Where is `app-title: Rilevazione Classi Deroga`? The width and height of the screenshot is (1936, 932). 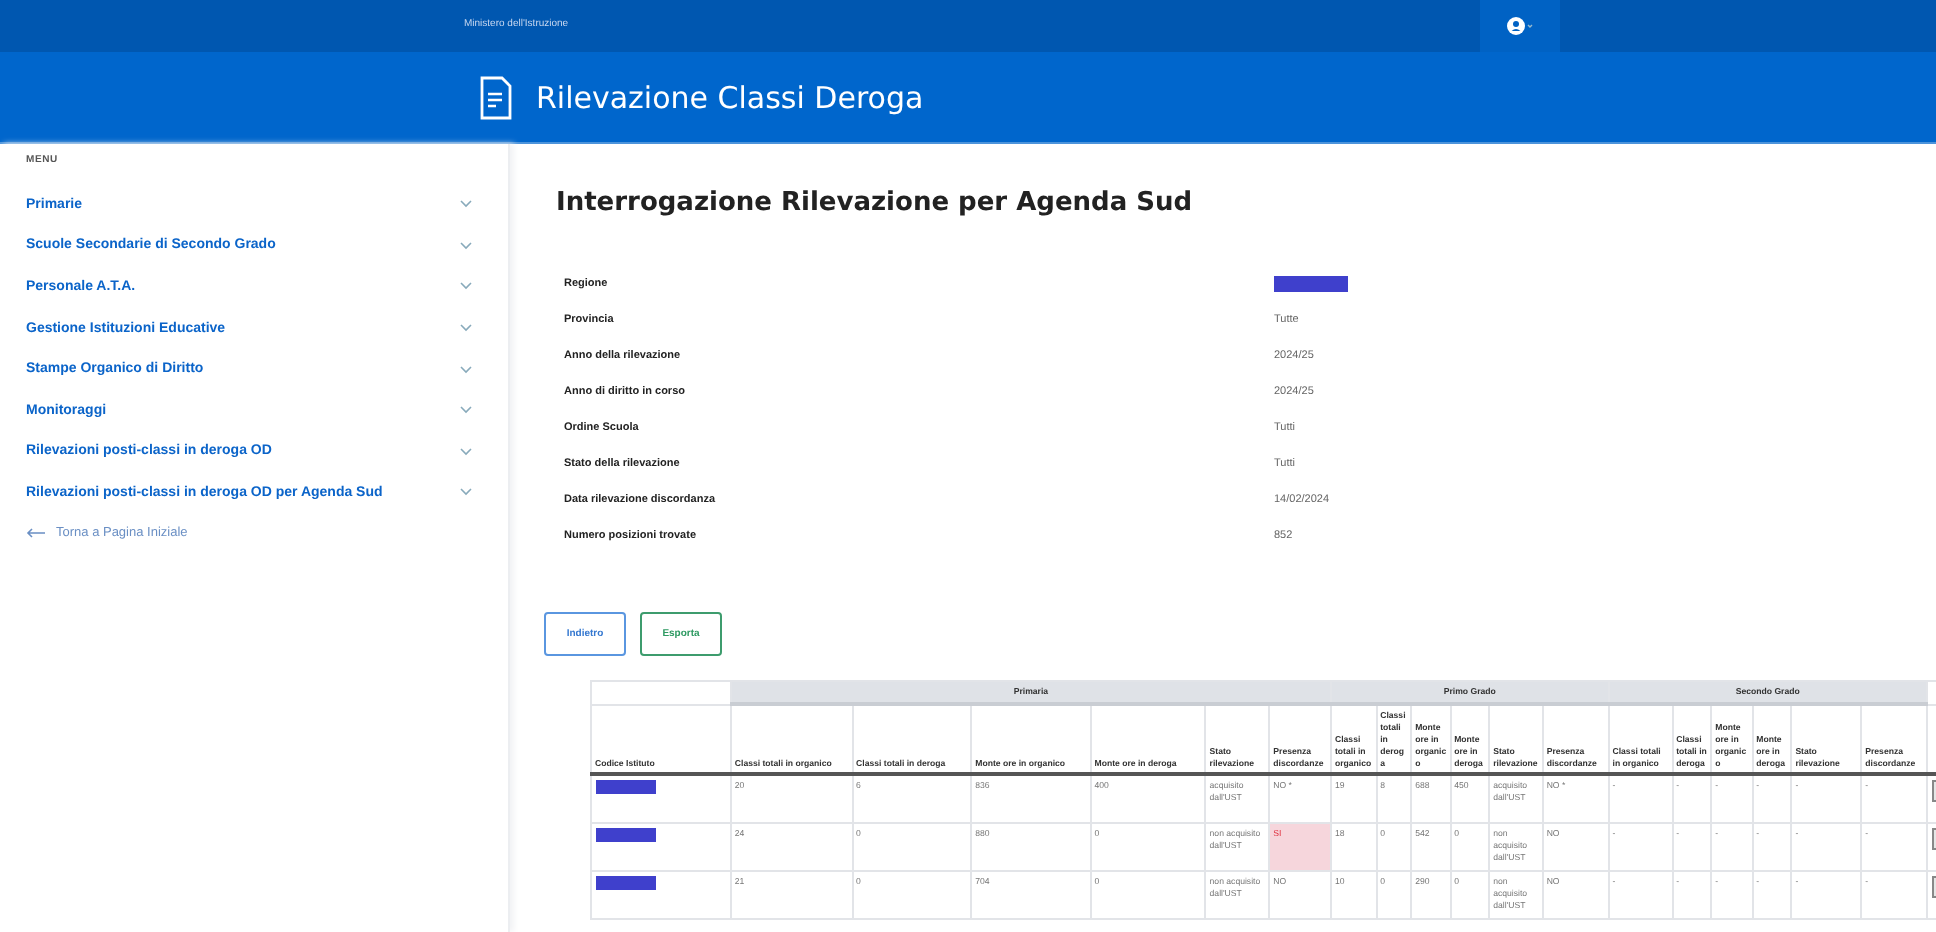
app-title: Rilevazione Classi Deroga is located at coordinates (730, 97).